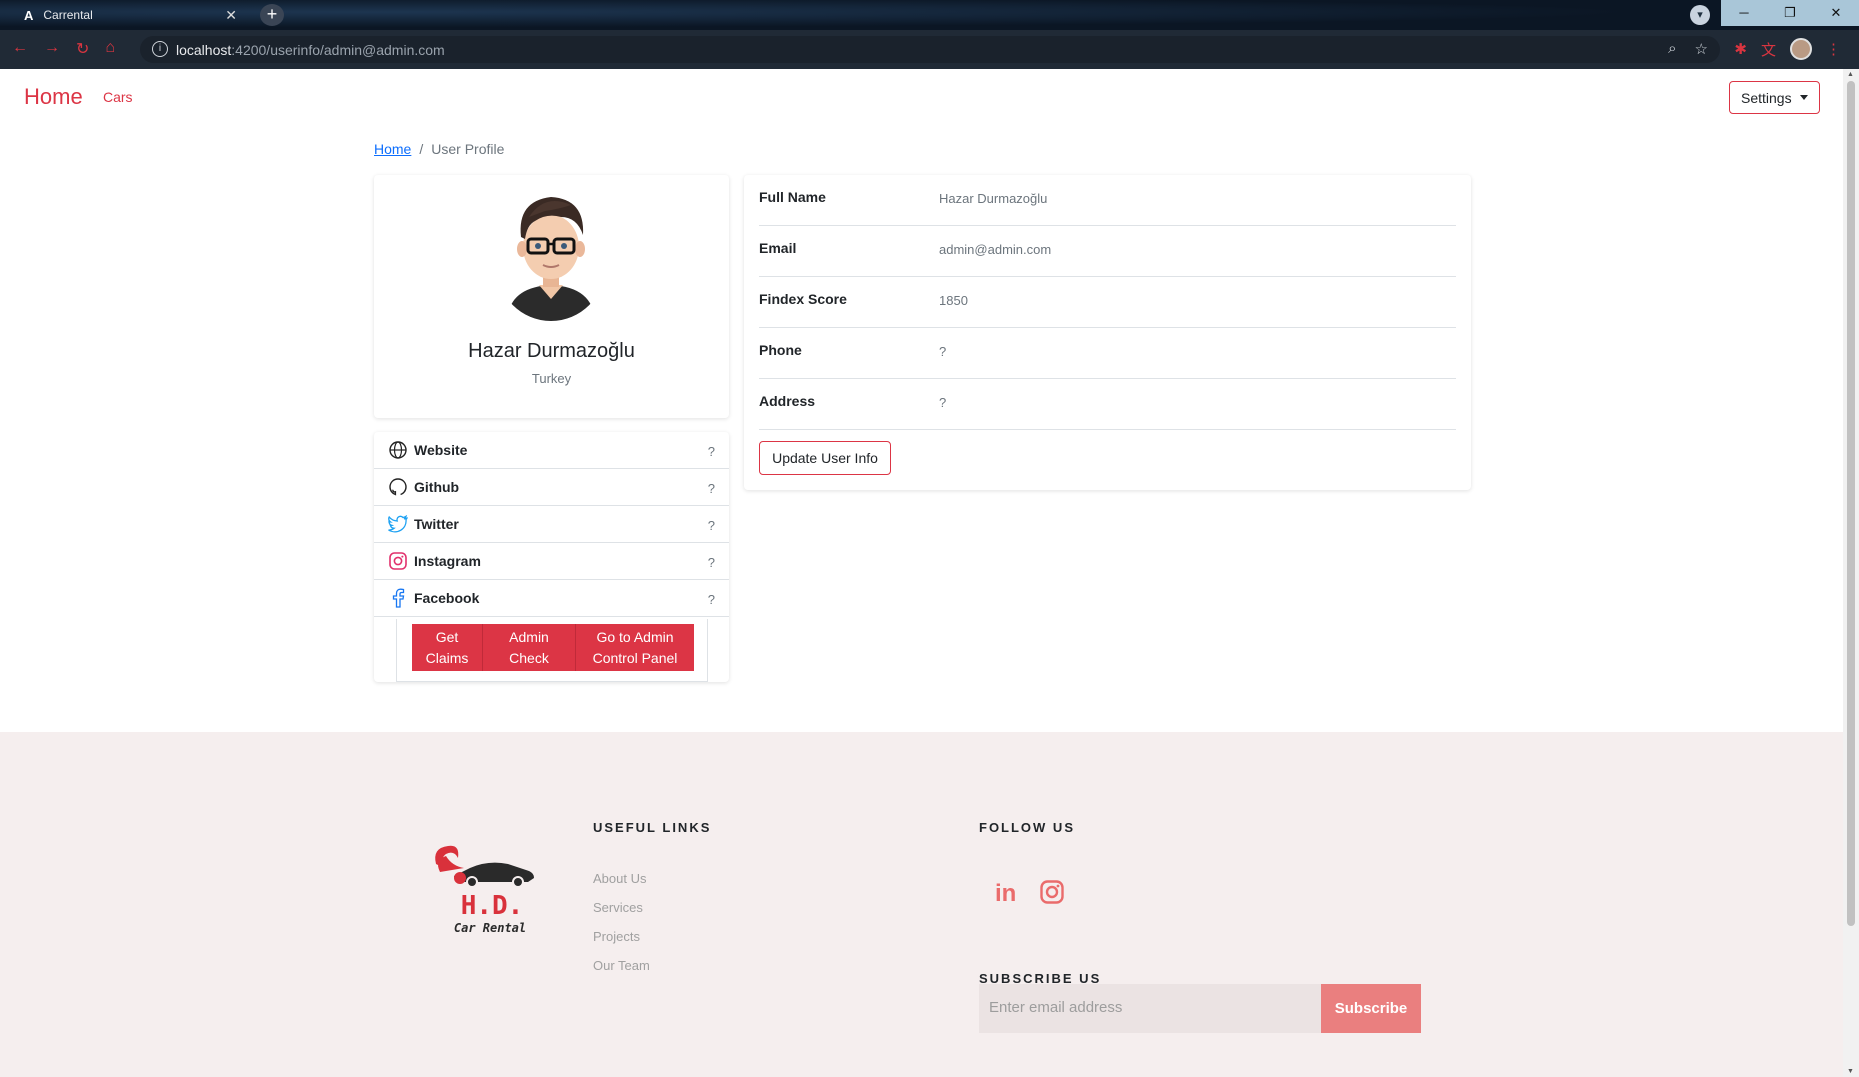 This screenshot has width=1859, height=1077. I want to click on logo-subtitle: Car Rental, so click(490, 928).